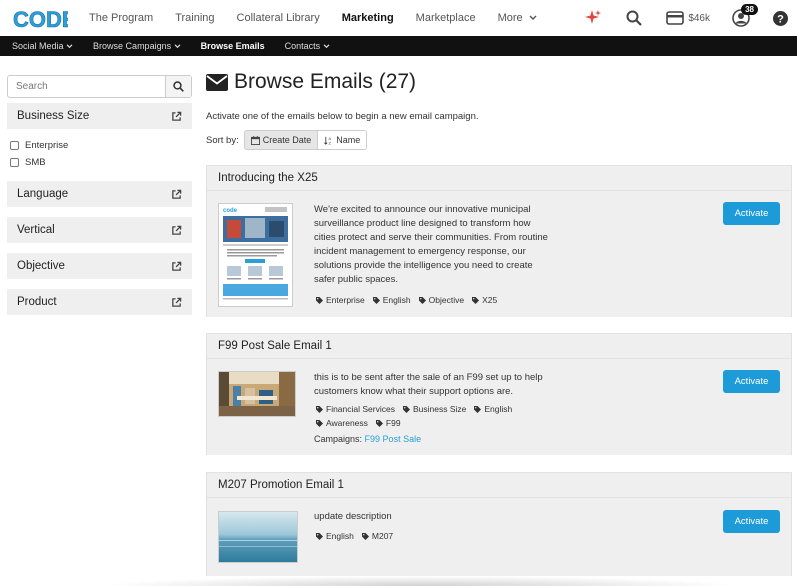  Describe the element at coordinates (302, 46) in the screenshot. I see `subnav-contacts-label: Contacts` at that location.